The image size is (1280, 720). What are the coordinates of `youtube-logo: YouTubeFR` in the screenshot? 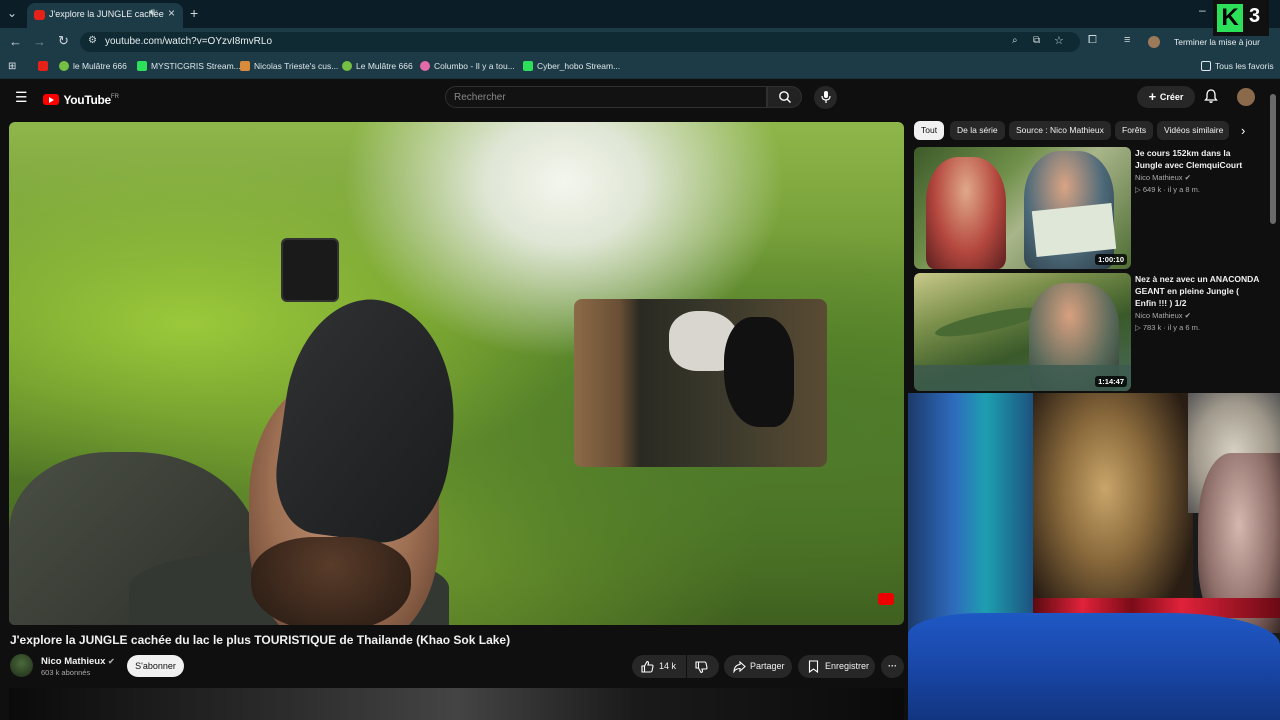 It's located at (81, 100).